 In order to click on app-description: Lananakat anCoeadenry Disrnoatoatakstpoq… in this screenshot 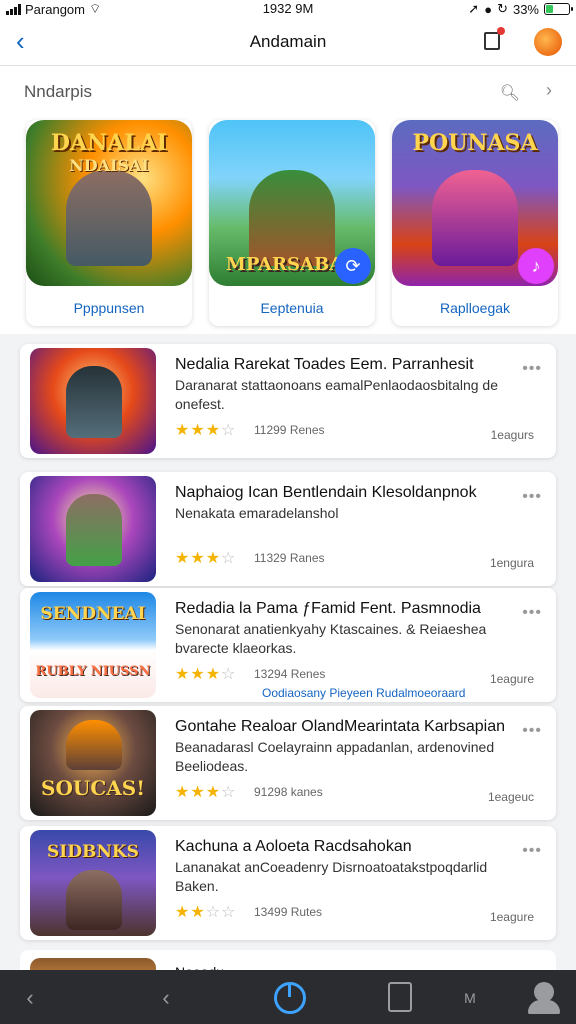, I will do `click(331, 876)`.